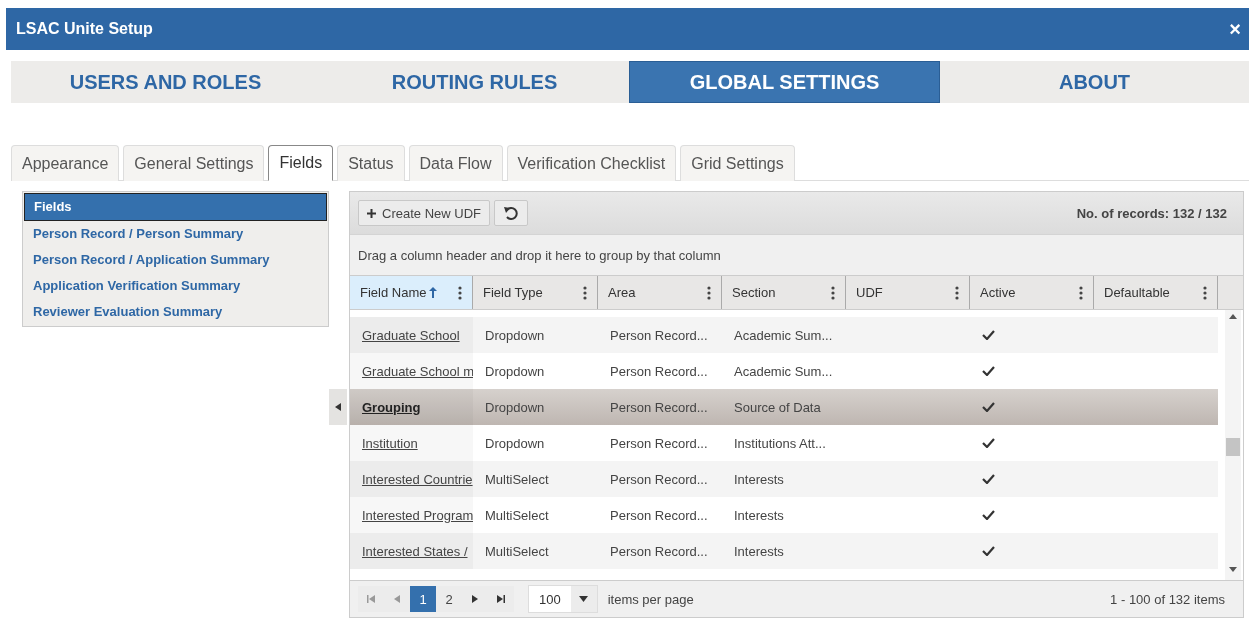 The image size is (1249, 634). I want to click on column-title: Field Type, so click(513, 292).